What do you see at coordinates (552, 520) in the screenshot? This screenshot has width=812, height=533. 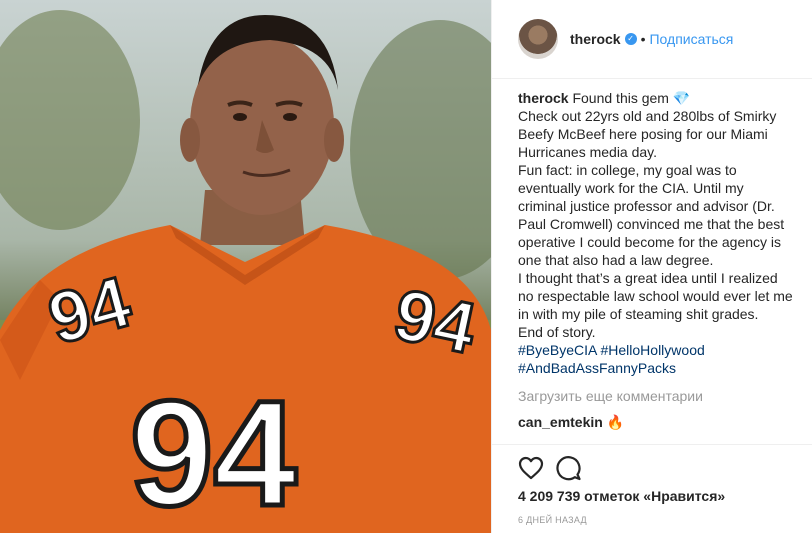 I see `post-timestamp: 6 ДНЕЙ НАЗАД` at bounding box center [552, 520].